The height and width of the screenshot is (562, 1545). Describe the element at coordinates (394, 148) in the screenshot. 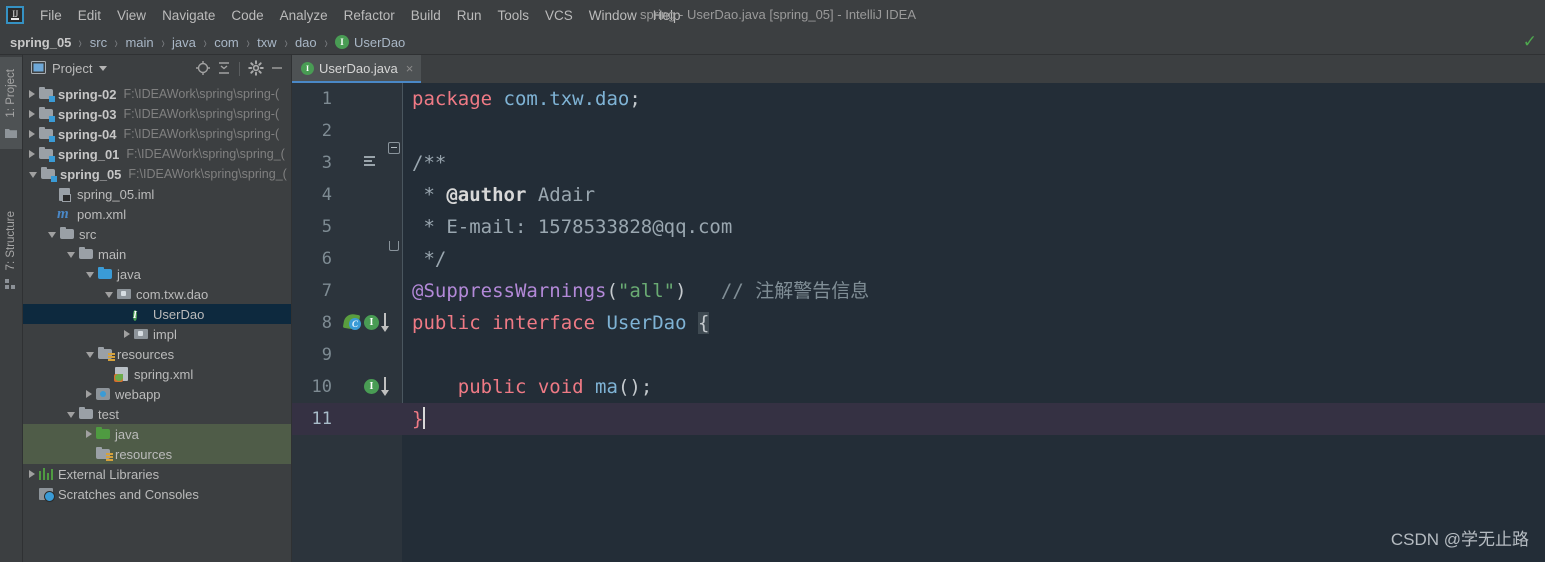

I see `fold-collapse-icon` at that location.